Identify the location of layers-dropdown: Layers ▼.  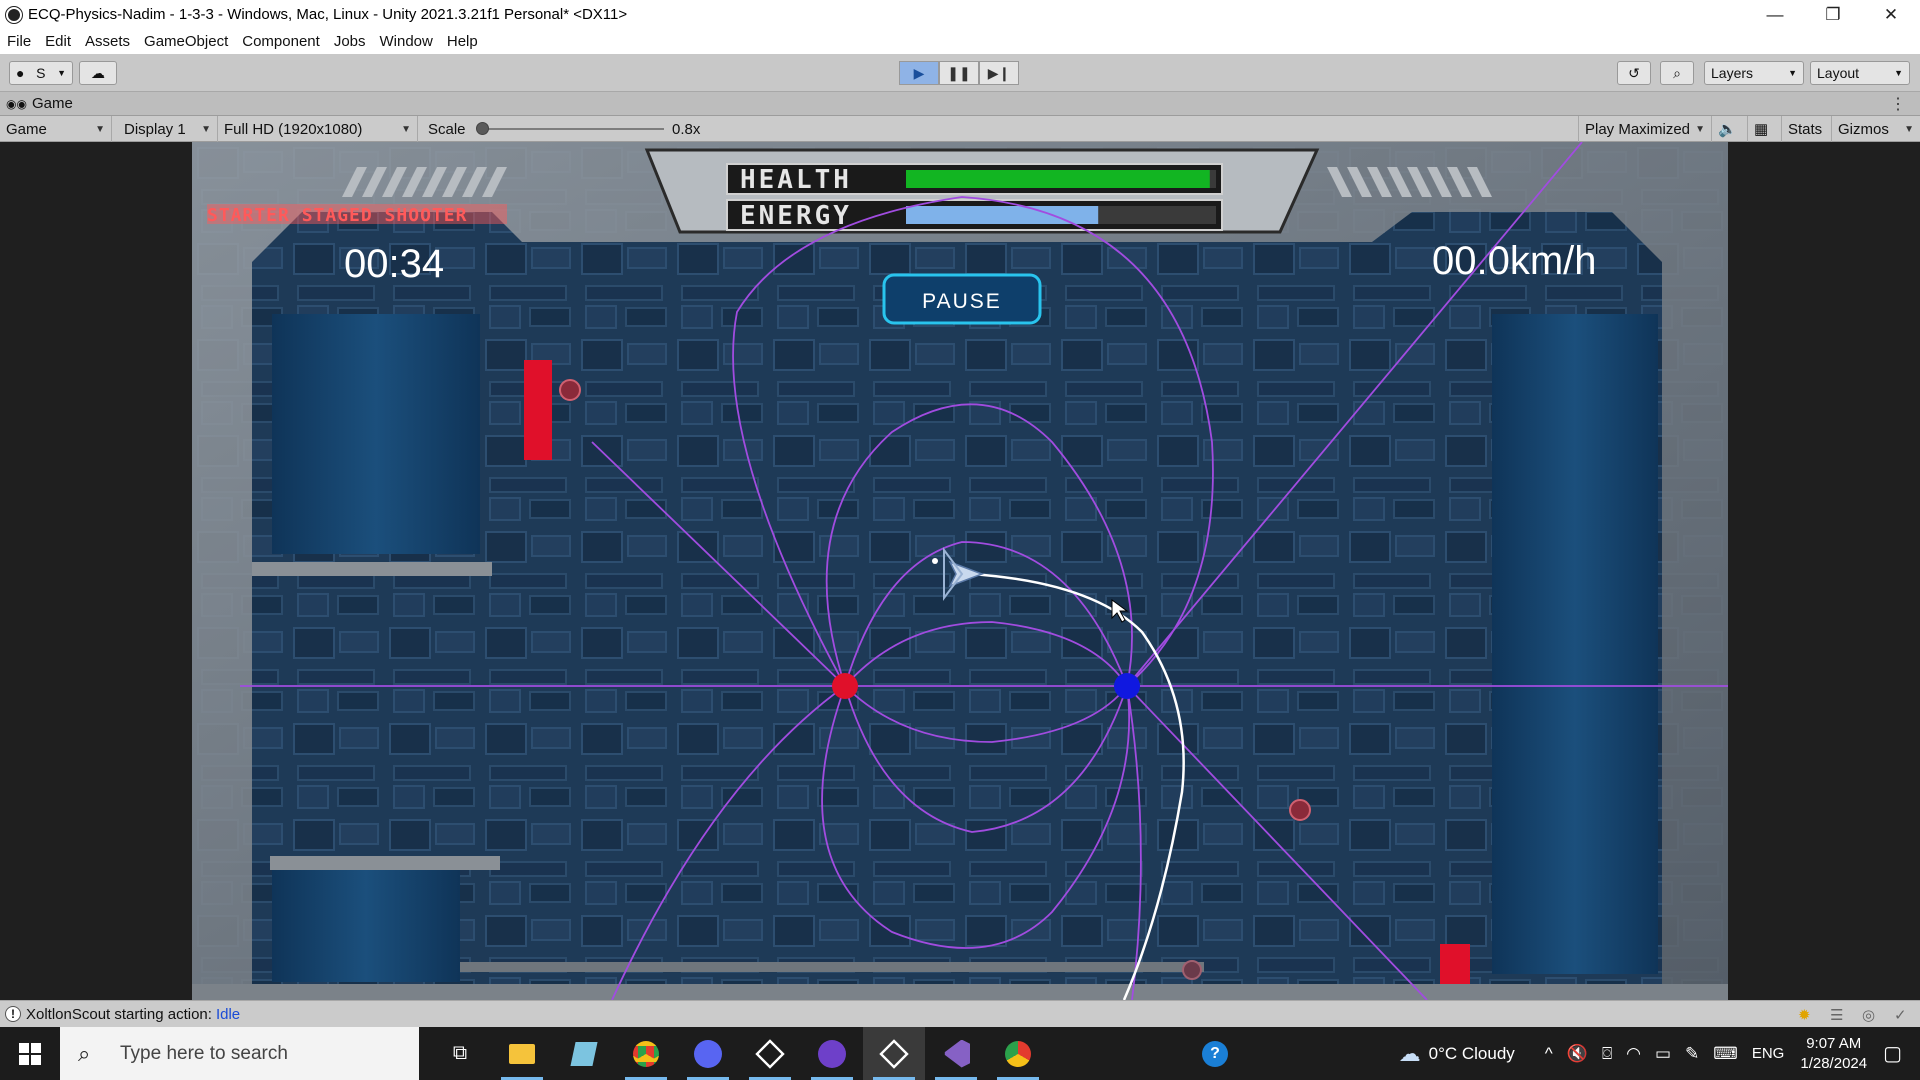
(1754, 73).